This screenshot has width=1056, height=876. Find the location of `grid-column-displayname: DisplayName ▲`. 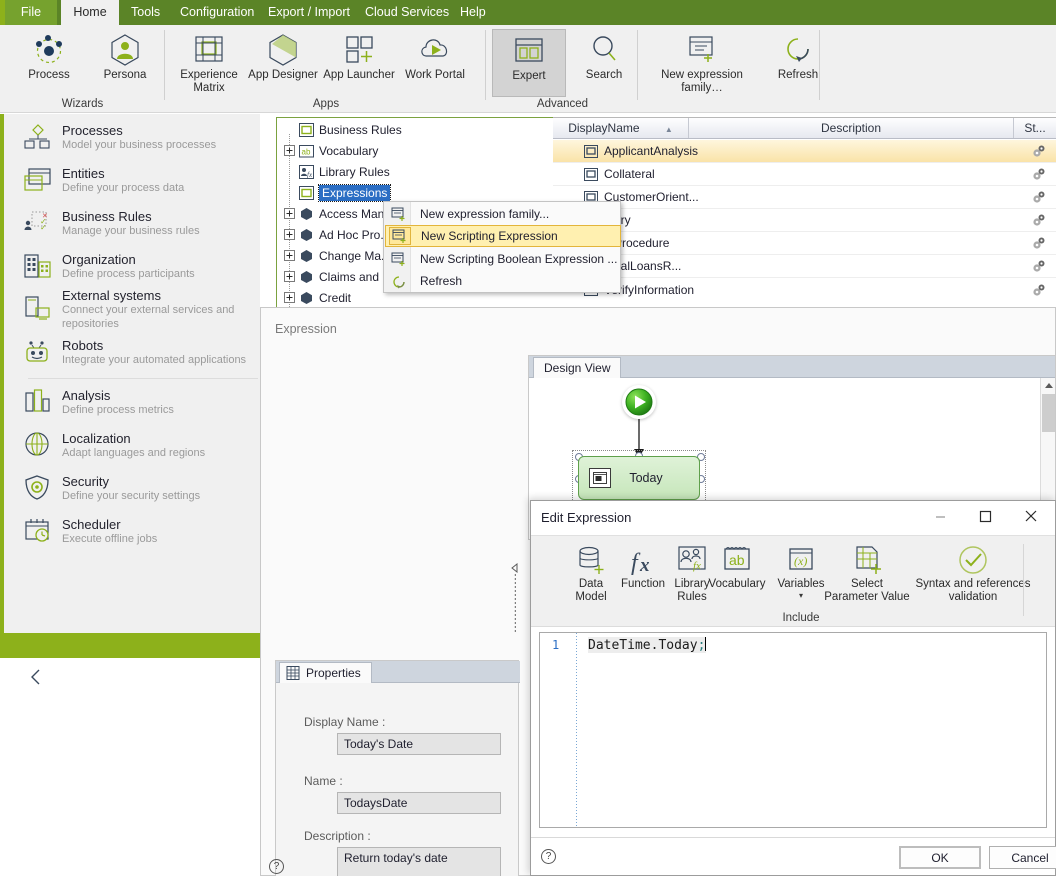

grid-column-displayname: DisplayName ▲ is located at coordinates (621, 128).